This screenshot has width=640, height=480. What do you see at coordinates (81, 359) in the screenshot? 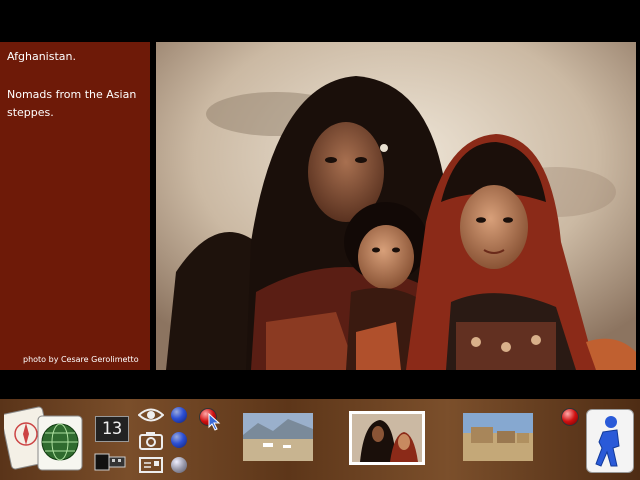
I see `photo-credit: photo by Cesare Gerolimetto` at bounding box center [81, 359].